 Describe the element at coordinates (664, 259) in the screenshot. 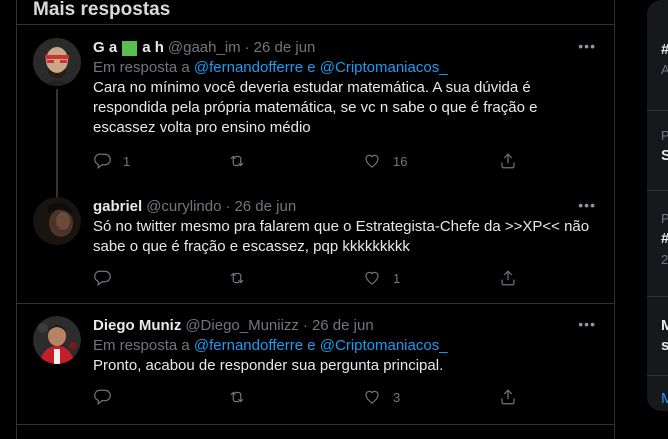

I see `sidebar-fragment: 2` at that location.